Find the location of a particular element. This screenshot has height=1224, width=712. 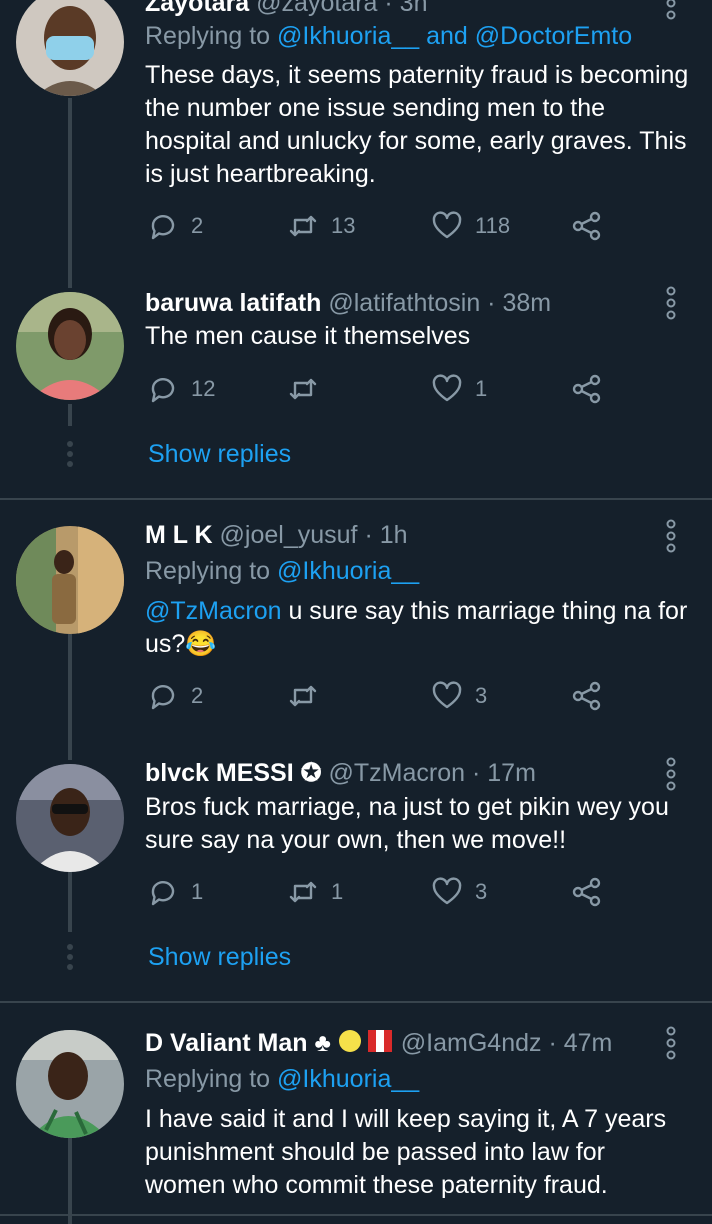

retweet-button: 1 is located at coordinates (315, 892).